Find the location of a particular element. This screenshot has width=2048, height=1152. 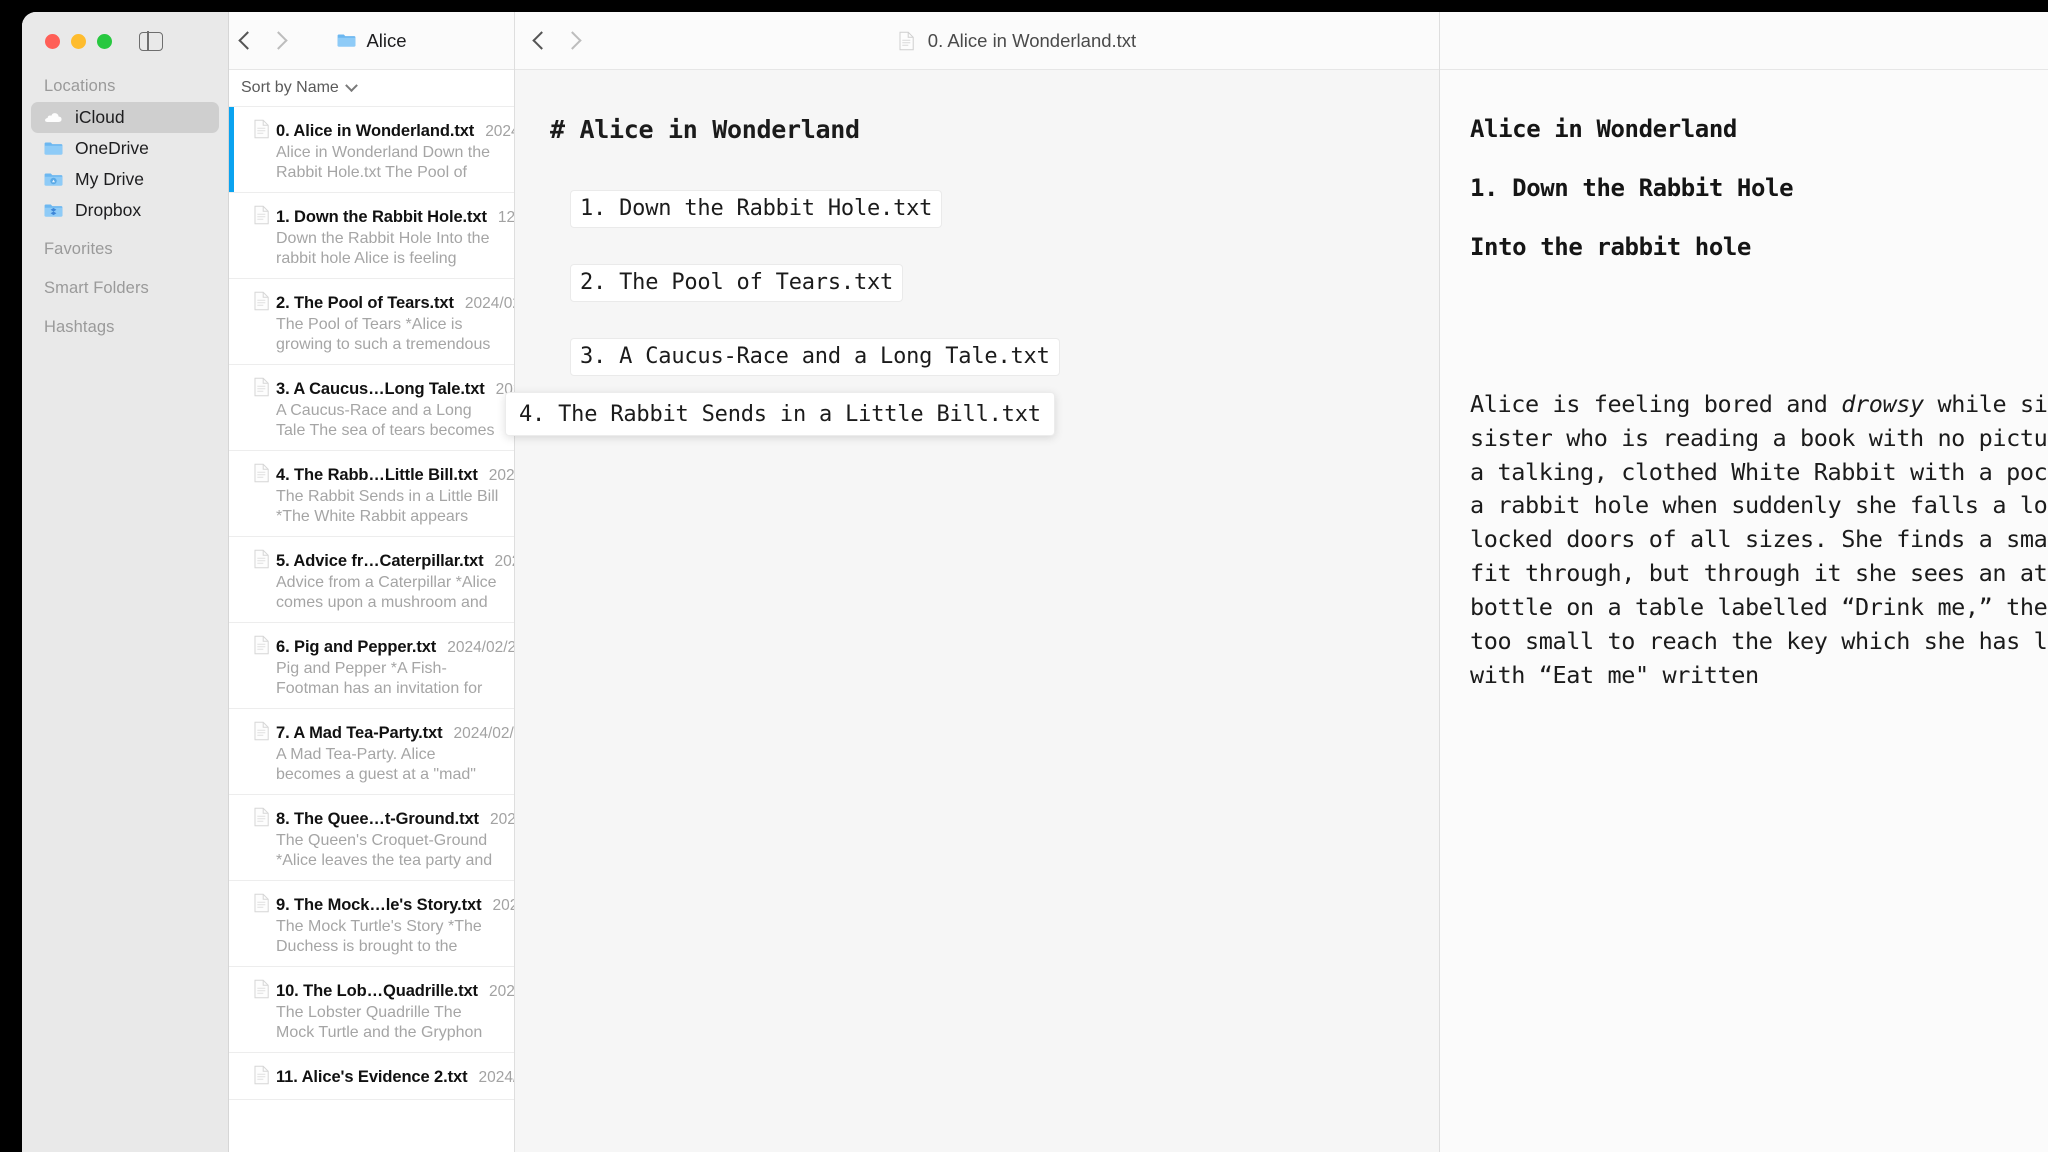

preview-heading-3: Into the rabbit hole is located at coordinates (1610, 247).